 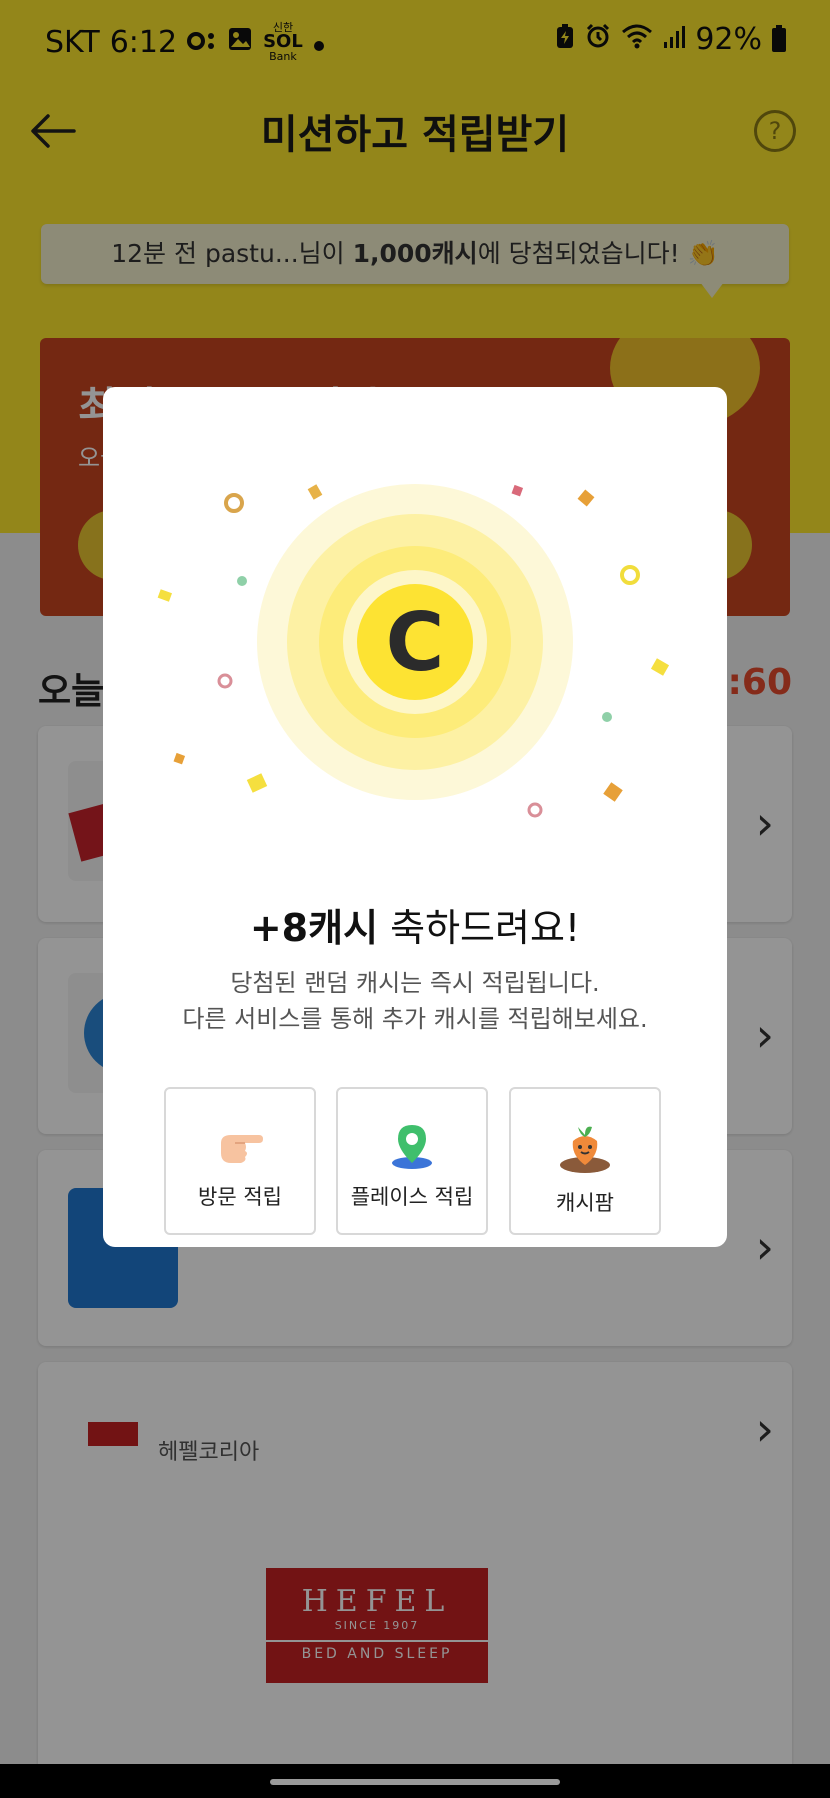 What do you see at coordinates (240, 1197) in the screenshot?
I see `option-label: 방문 적립` at bounding box center [240, 1197].